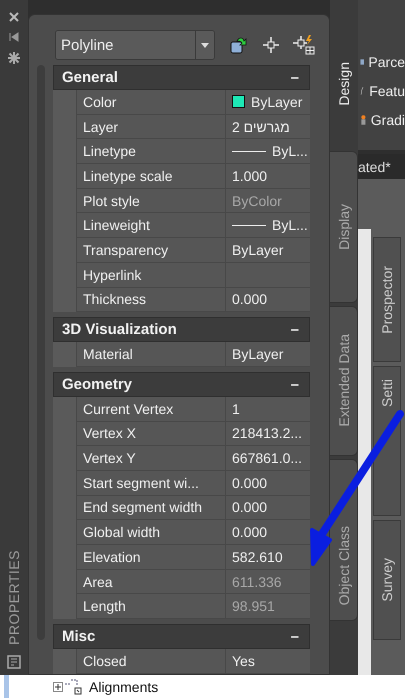 This screenshot has height=698, width=405. I want to click on property-label: Area, so click(150, 582).